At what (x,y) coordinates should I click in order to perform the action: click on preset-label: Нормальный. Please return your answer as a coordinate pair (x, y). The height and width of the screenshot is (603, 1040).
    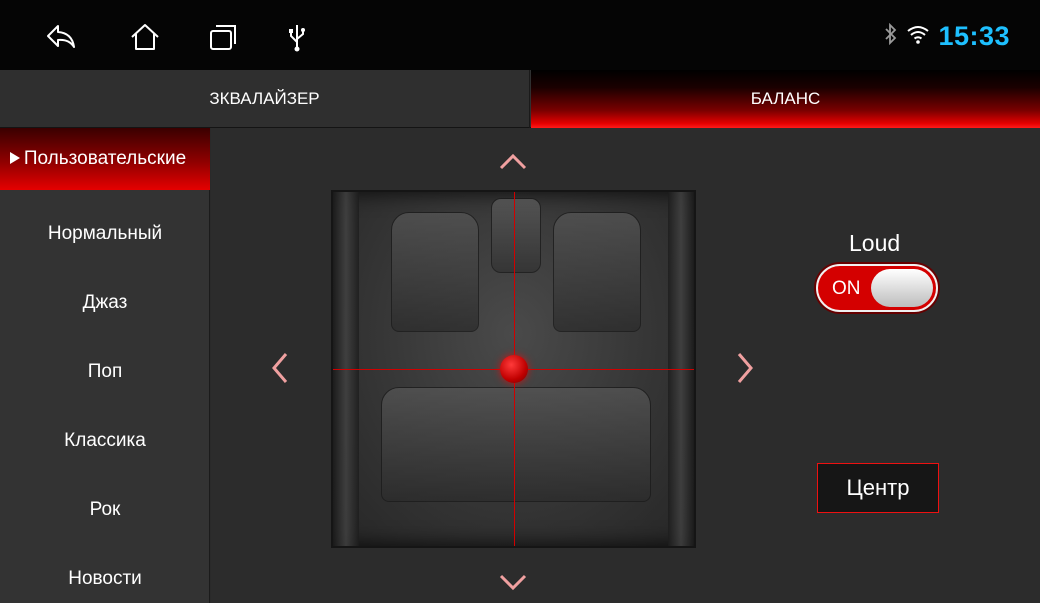
    Looking at the image, I should click on (105, 233).